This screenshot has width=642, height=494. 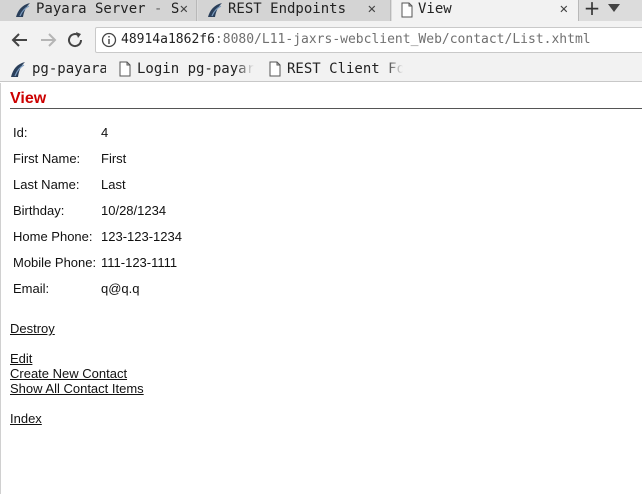 What do you see at coordinates (69, 69) in the screenshot?
I see `bookmark-label: pg-payara` at bounding box center [69, 69].